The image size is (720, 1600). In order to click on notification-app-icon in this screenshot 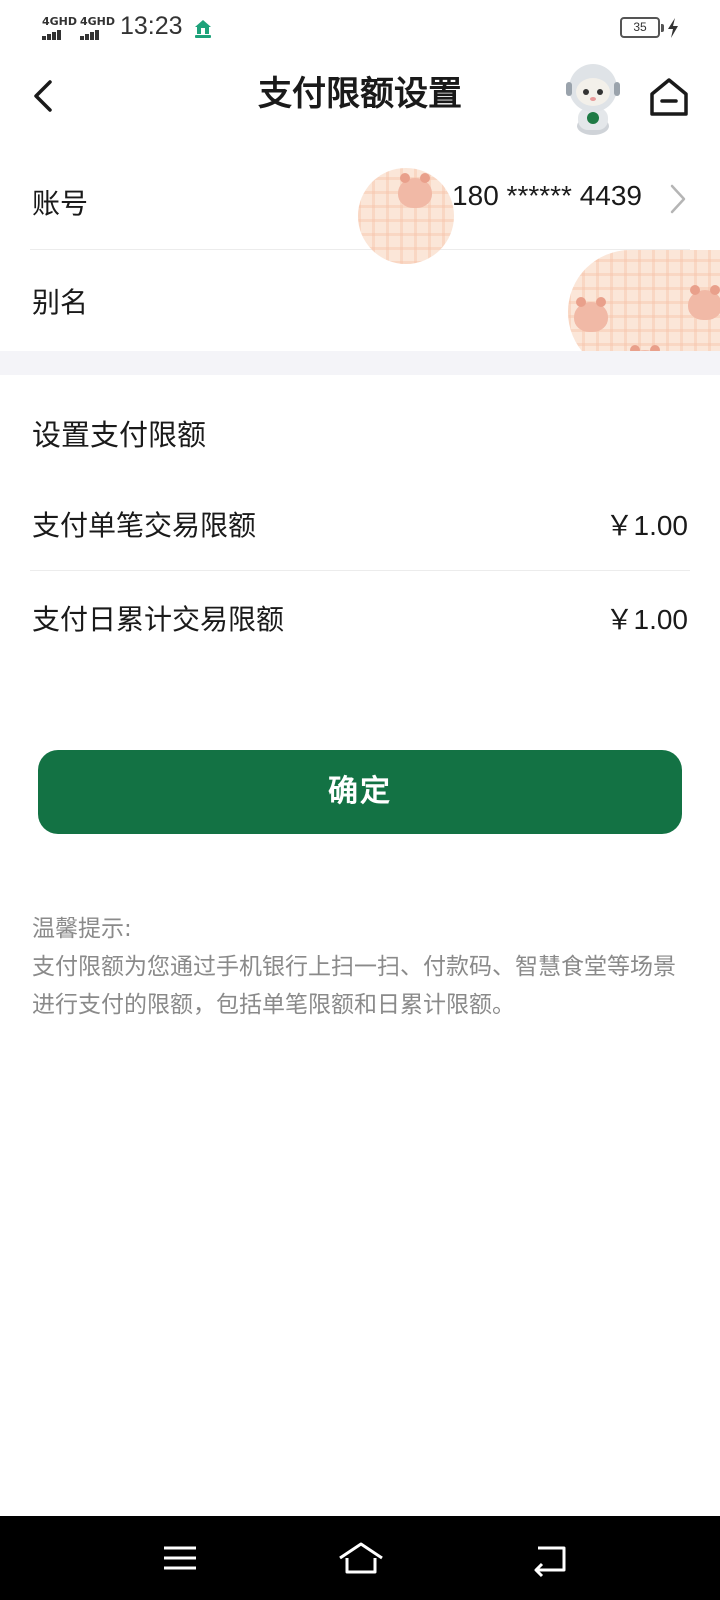, I will do `click(203, 29)`.